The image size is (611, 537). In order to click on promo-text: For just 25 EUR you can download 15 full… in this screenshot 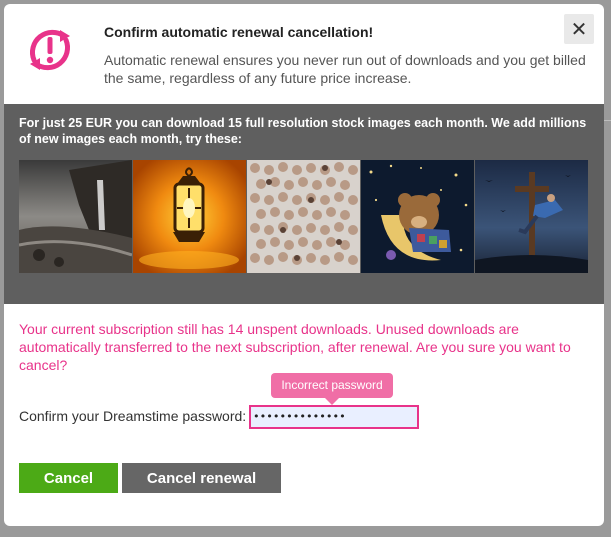, I will do `click(303, 131)`.